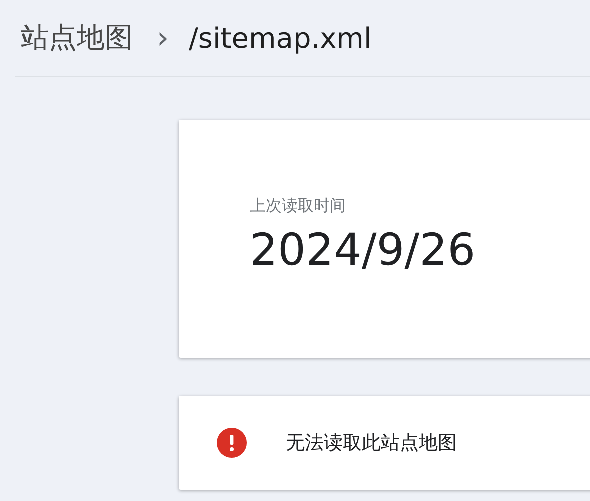  I want to click on page-title: /sitemap.xml, so click(280, 38).